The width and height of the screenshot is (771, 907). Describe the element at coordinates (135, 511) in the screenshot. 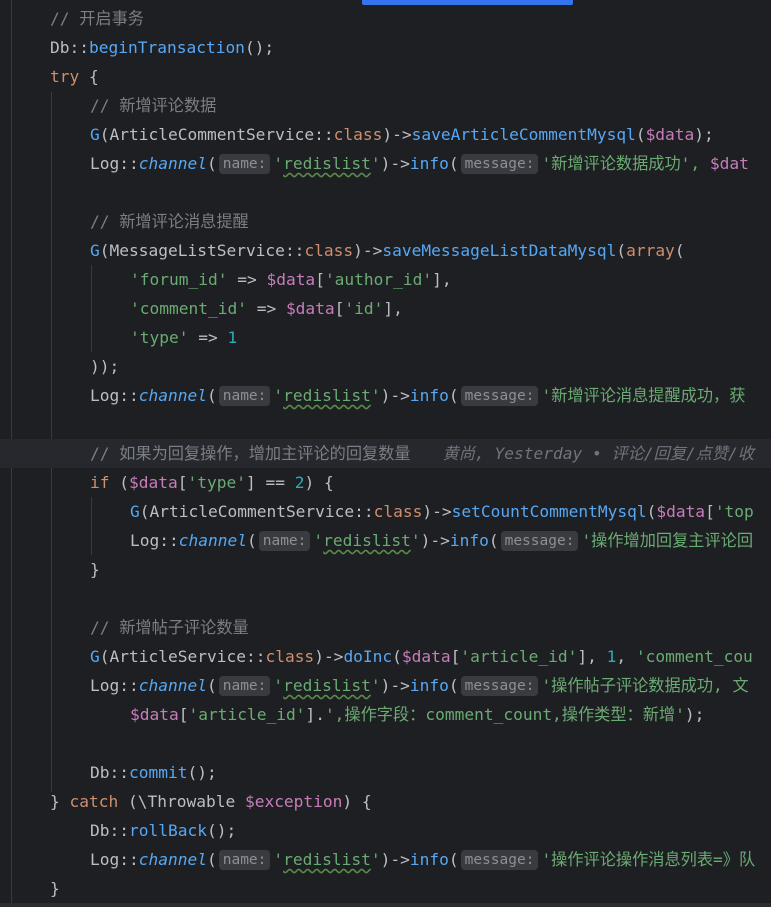

I see `function-call: G` at that location.